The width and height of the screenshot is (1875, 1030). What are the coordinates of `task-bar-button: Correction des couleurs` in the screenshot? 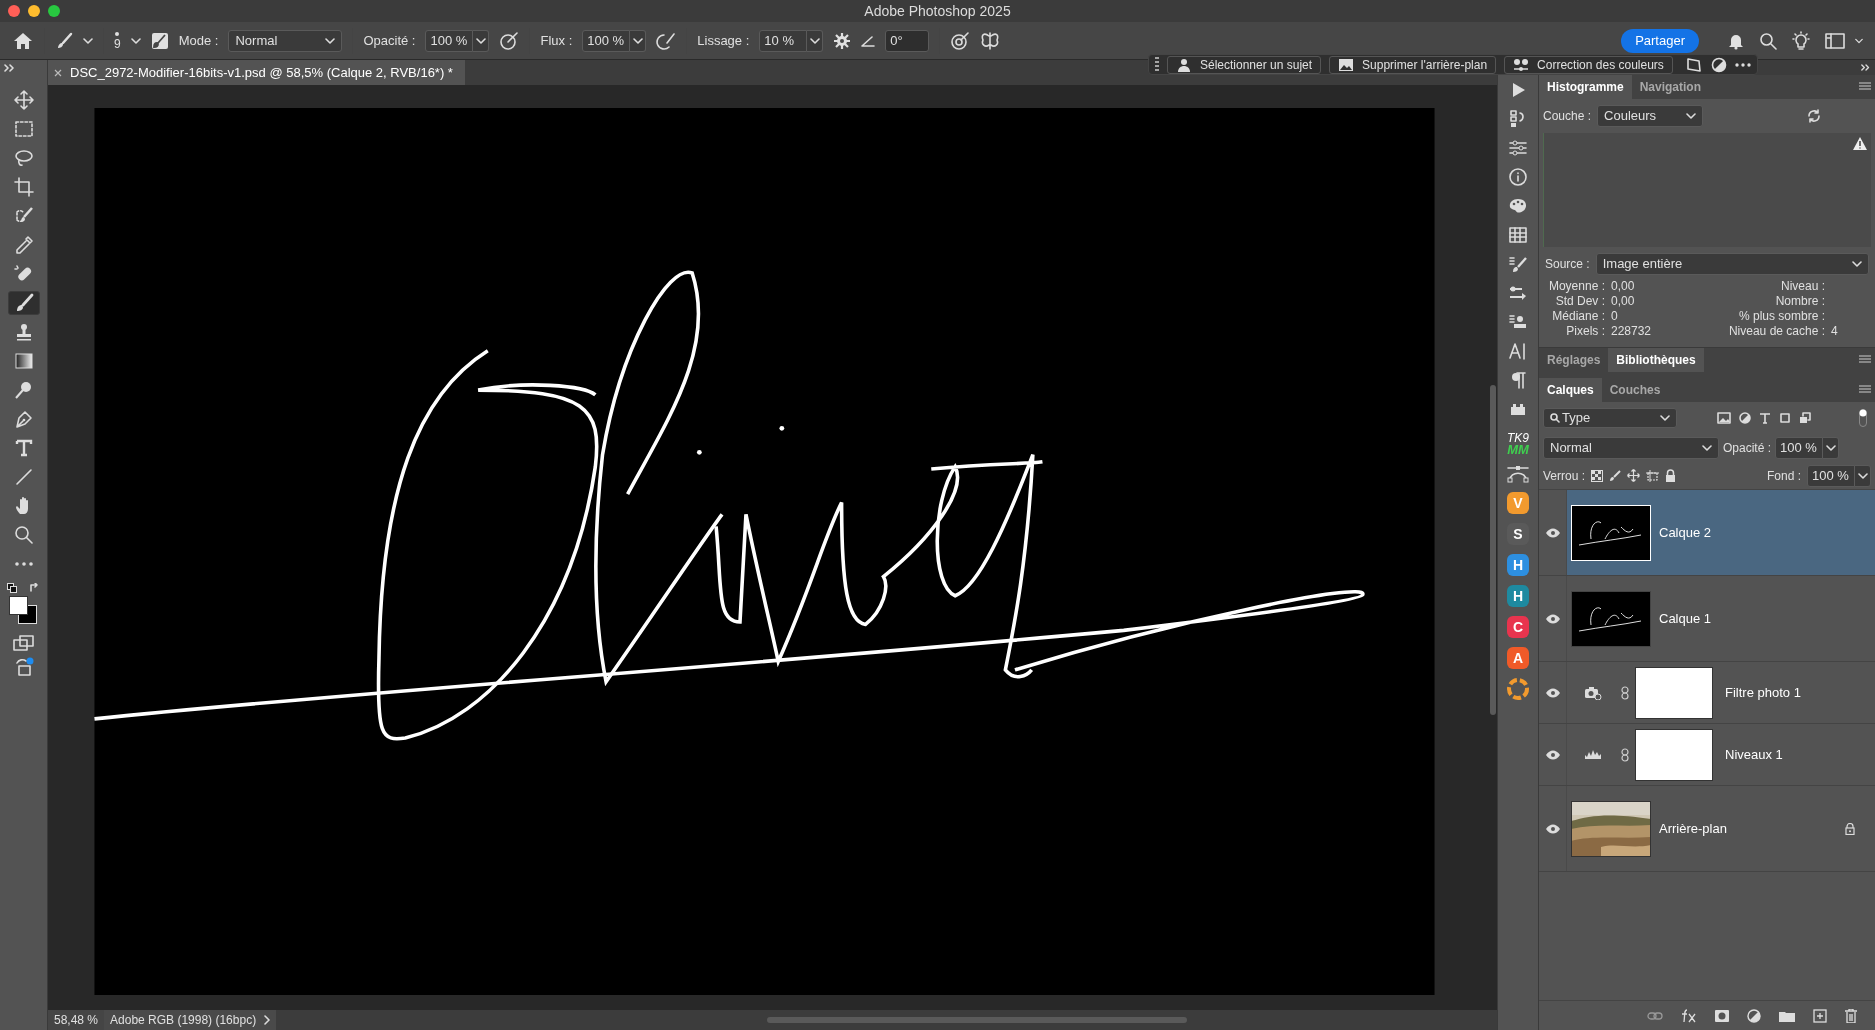 It's located at (1588, 64).